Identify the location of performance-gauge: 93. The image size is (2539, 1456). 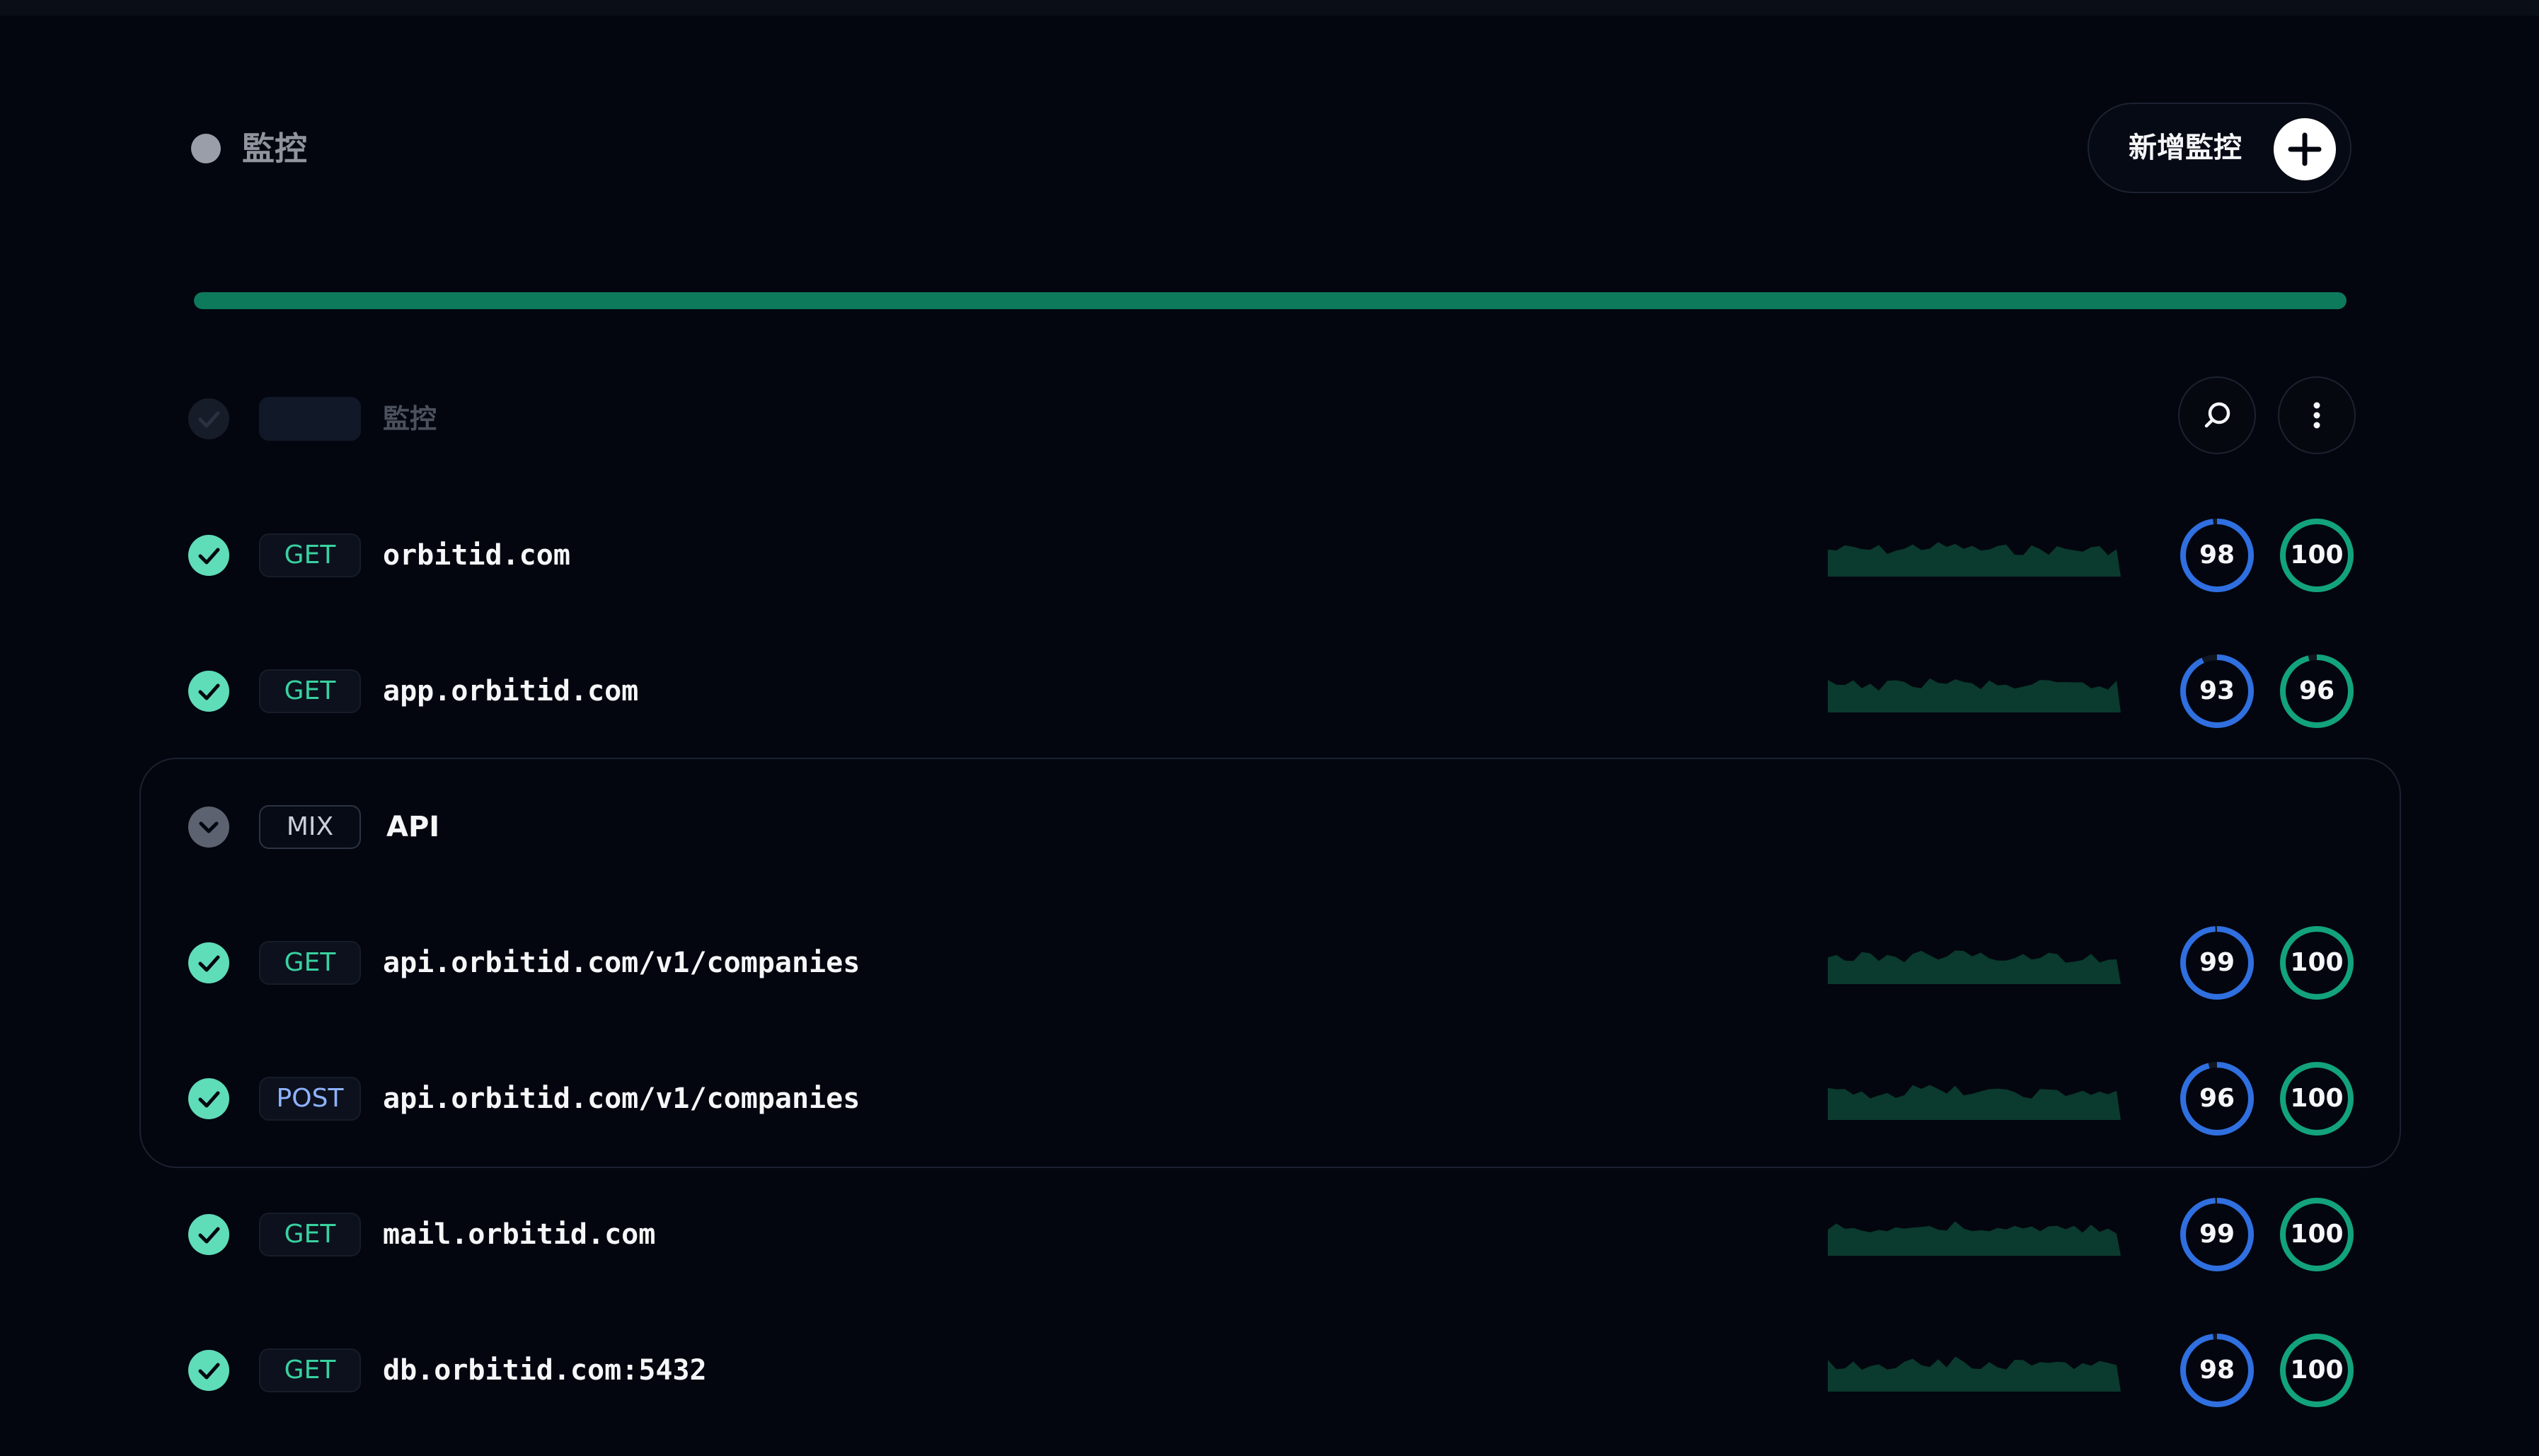
(2217, 691).